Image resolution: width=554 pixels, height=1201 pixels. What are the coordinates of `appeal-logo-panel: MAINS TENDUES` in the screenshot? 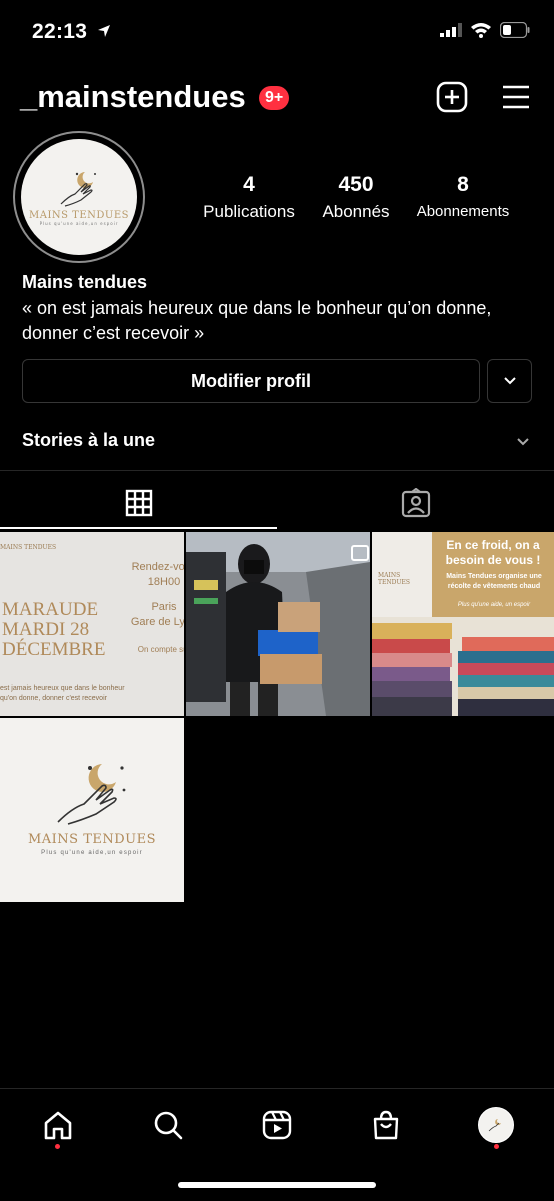 It's located at (402, 574).